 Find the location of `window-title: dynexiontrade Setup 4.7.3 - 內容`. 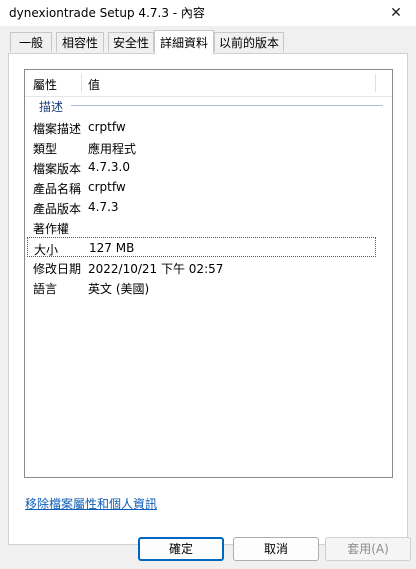

window-title: dynexiontrade Setup 4.7.3 - 內容 is located at coordinates (107, 13).